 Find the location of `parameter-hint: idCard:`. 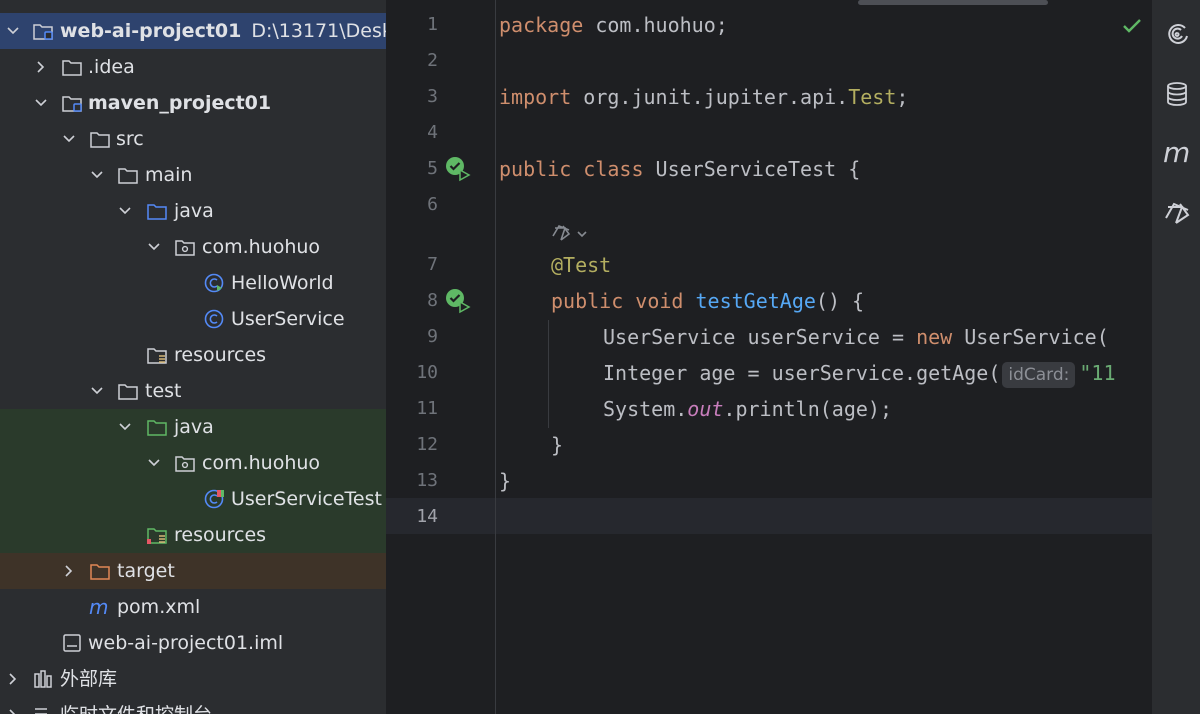

parameter-hint: idCard: is located at coordinates (1039, 374).